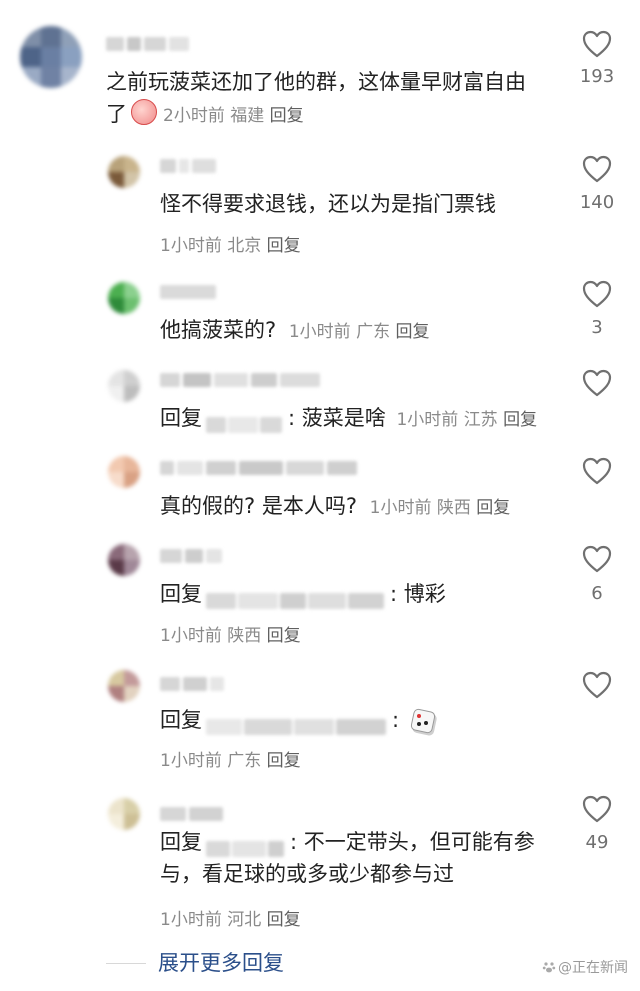 This screenshot has height=991, width=640. What do you see at coordinates (348, 419) in the screenshot?
I see `comment-text: 回复: 菠菜是啥 1小时前 江苏 回复` at bounding box center [348, 419].